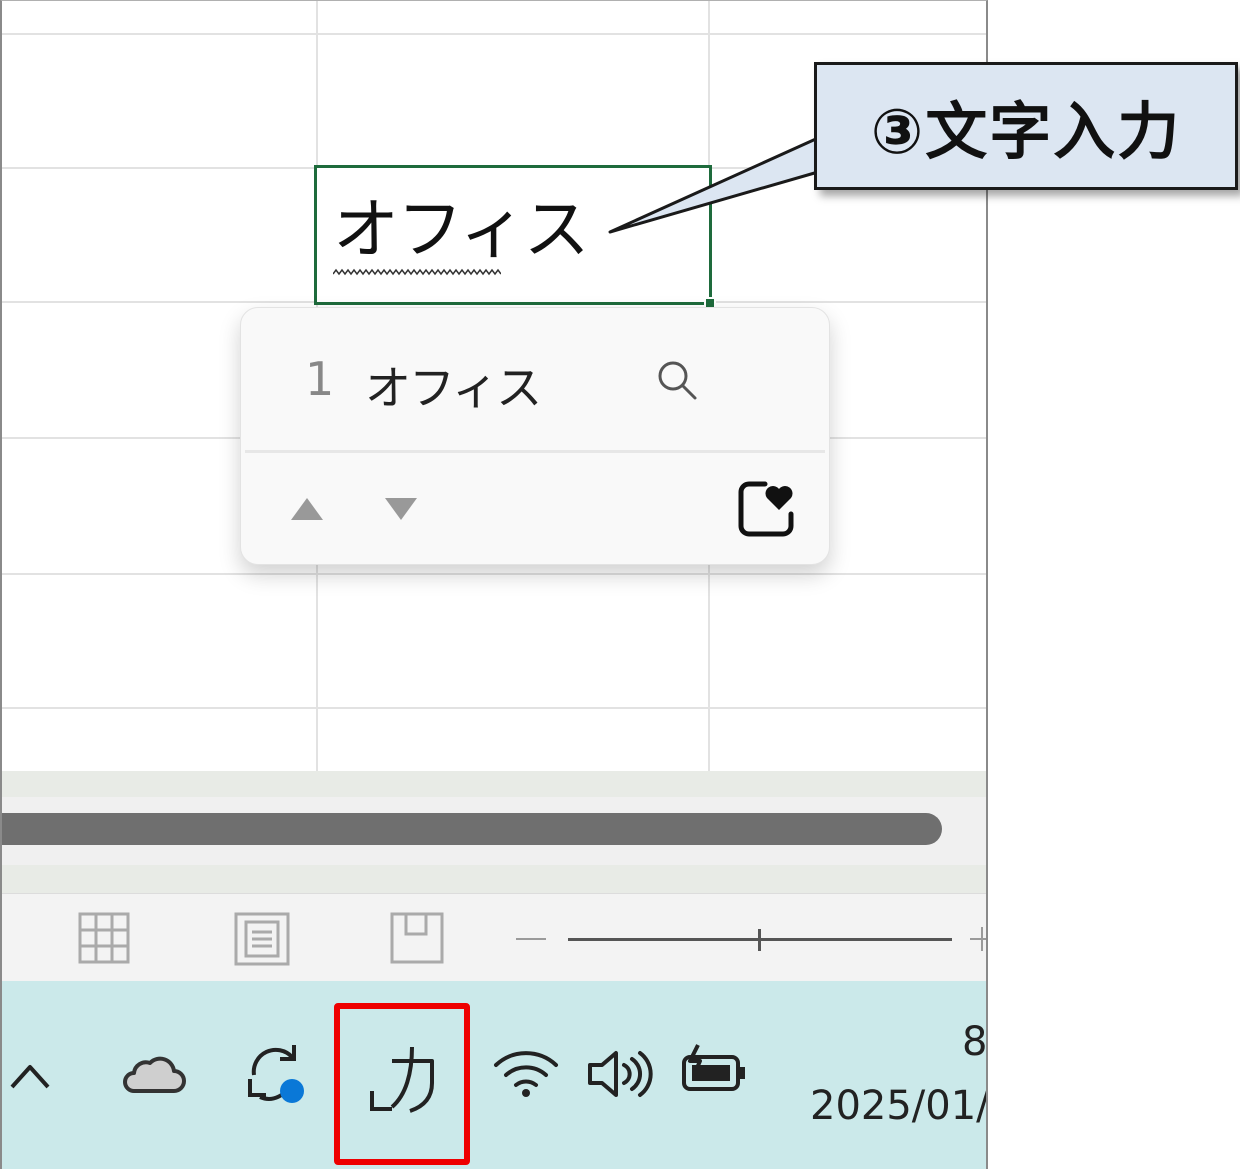 The height and width of the screenshot is (1169, 1240). What do you see at coordinates (1026, 131) in the screenshot?
I see `callout-label: ③文字入力` at bounding box center [1026, 131].